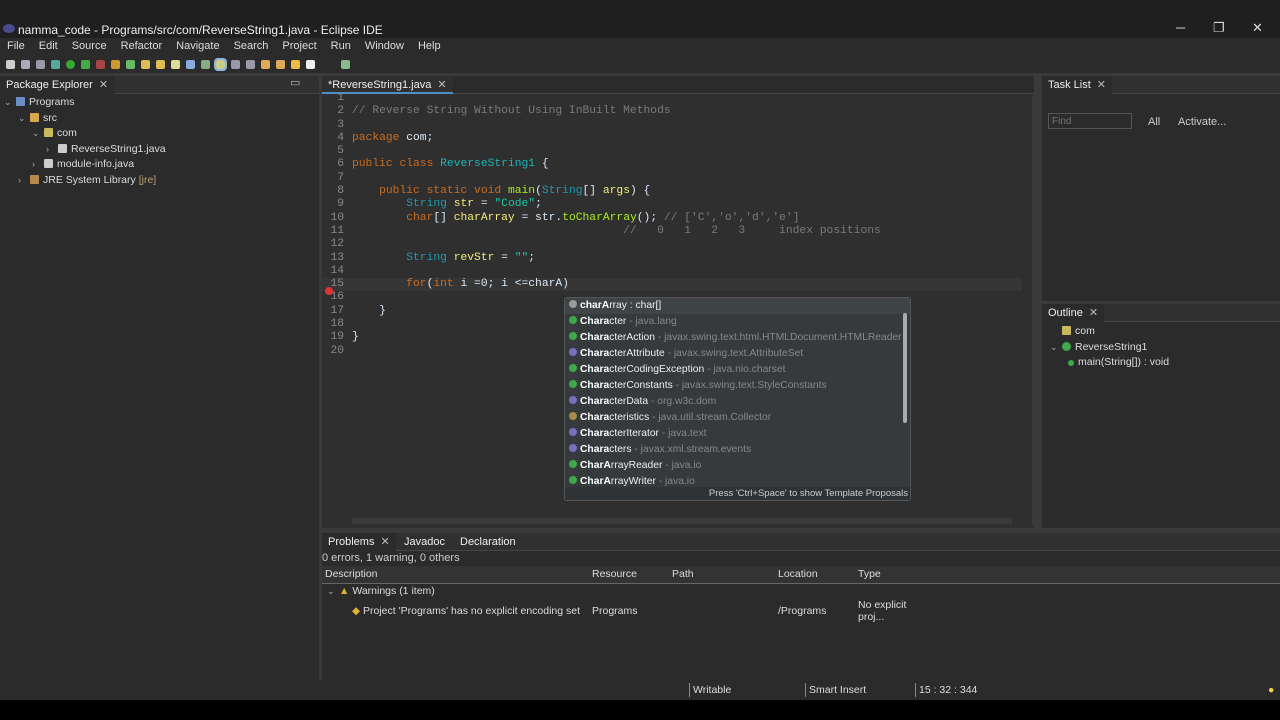 Image resolution: width=1280 pixels, height=720 pixels. I want to click on menu-run: Run, so click(341, 46).